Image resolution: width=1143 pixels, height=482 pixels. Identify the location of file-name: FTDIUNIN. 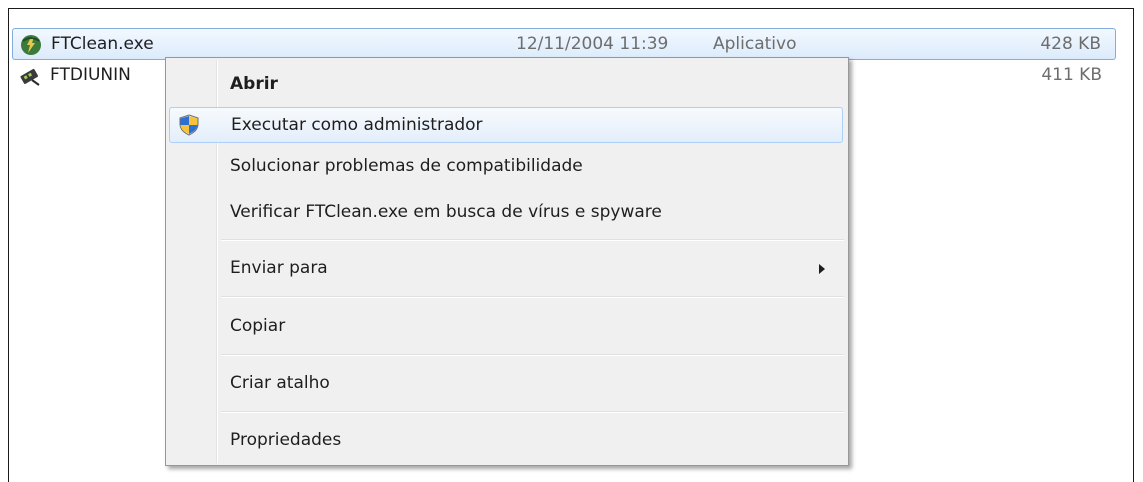
(90, 75).